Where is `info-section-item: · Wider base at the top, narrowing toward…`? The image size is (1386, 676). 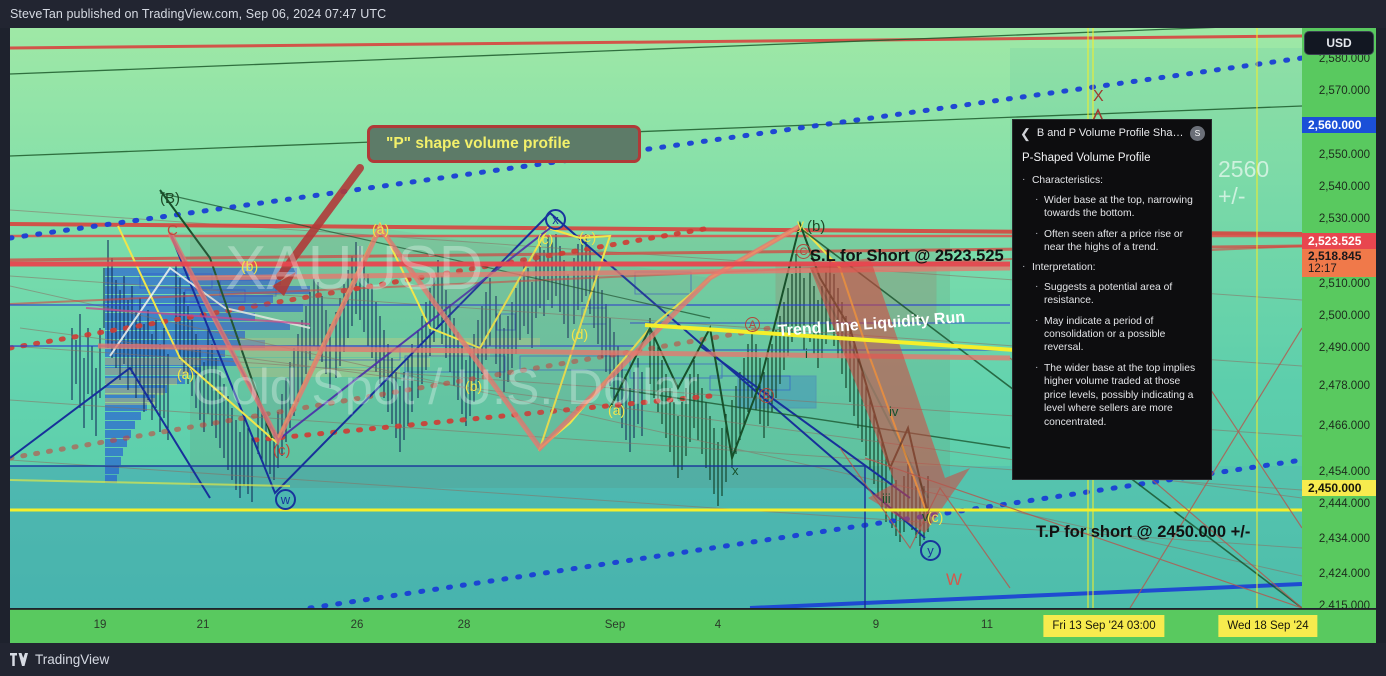
info-section-item: · Wider base at the top, narrowing toward… is located at coordinates (1114, 206).